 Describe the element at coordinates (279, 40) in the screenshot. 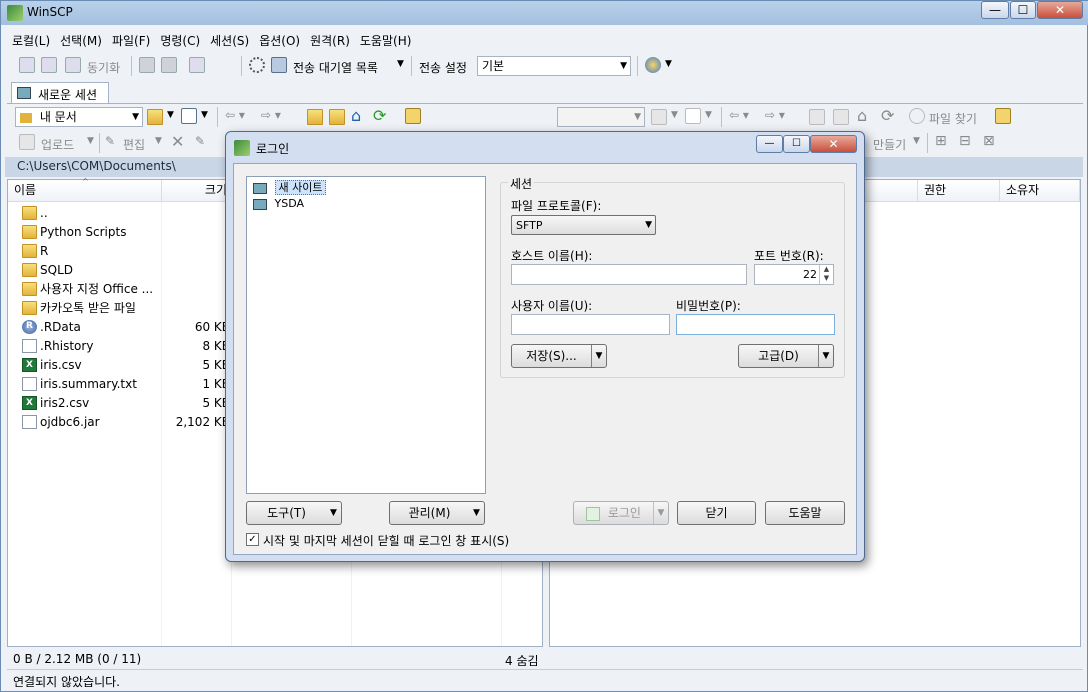

I see `menu-options: 옵션(O)` at that location.